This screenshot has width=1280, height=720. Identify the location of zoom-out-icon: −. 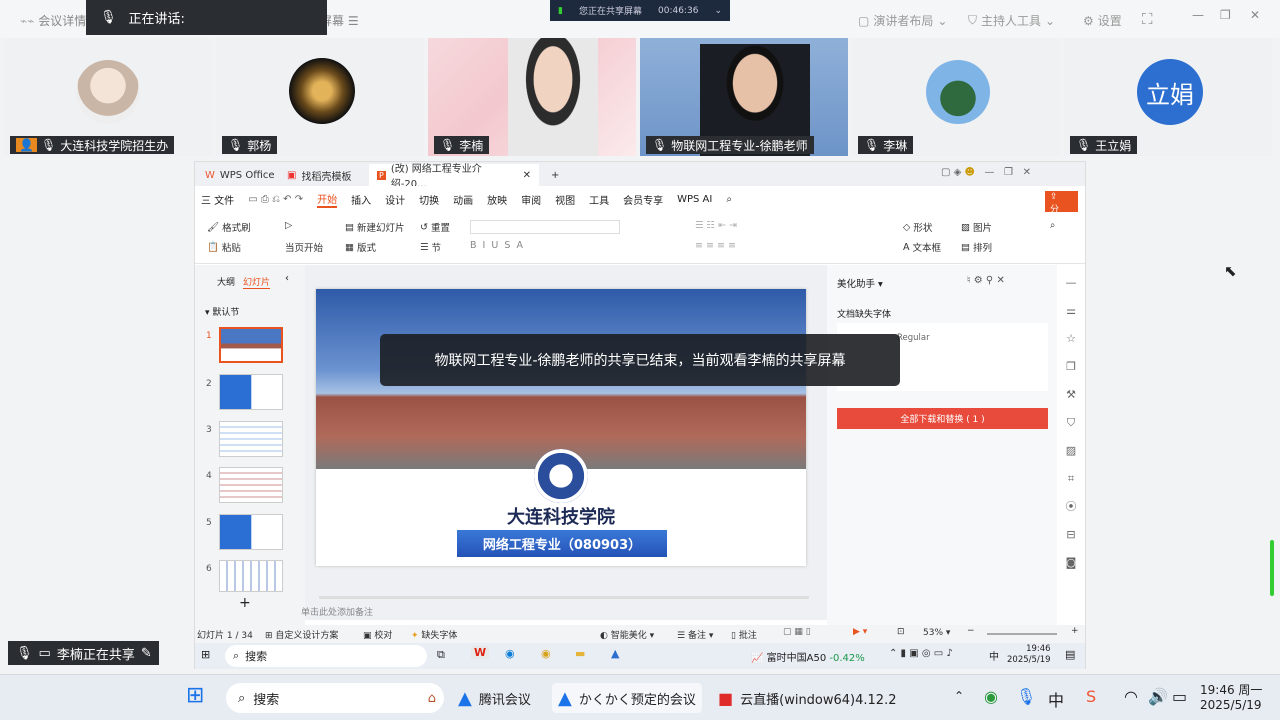
(971, 631).